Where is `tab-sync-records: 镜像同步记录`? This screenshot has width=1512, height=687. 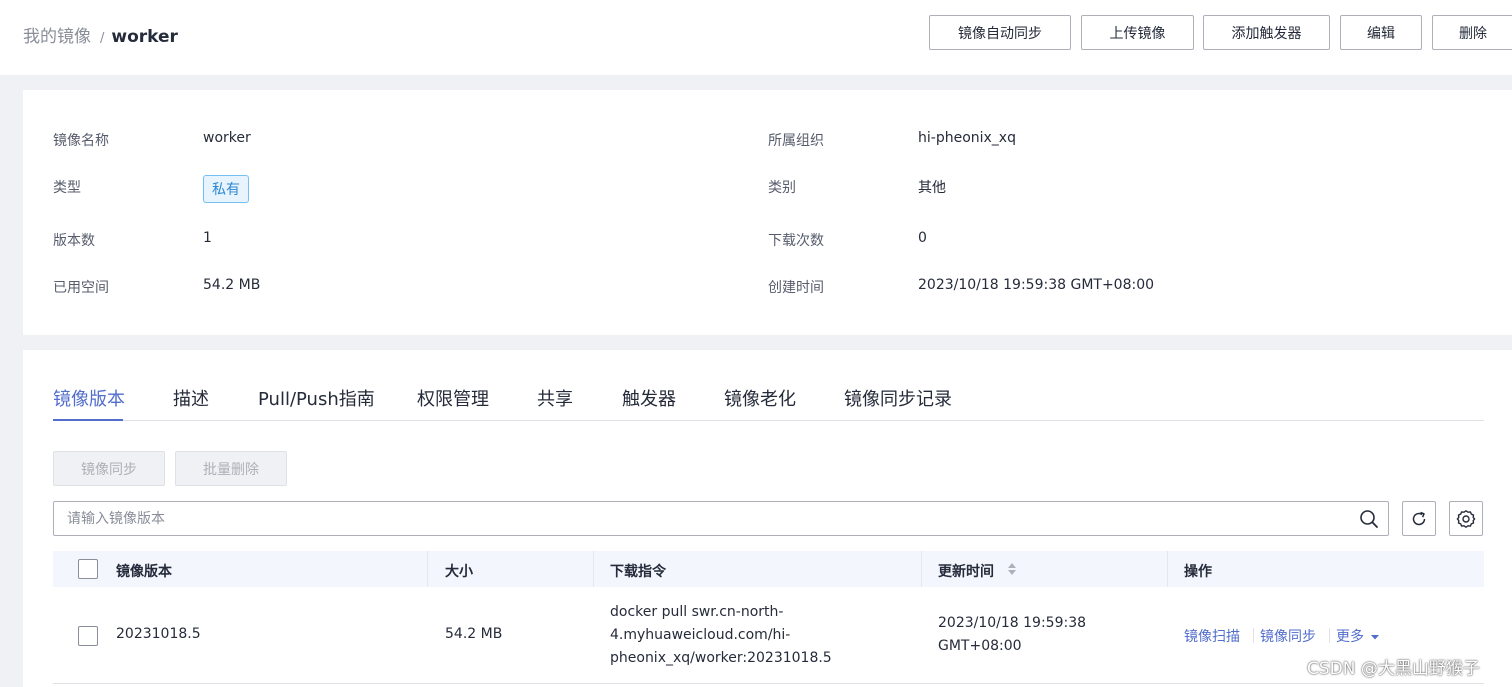
tab-sync-records: 镜像同步记录 is located at coordinates (898, 398).